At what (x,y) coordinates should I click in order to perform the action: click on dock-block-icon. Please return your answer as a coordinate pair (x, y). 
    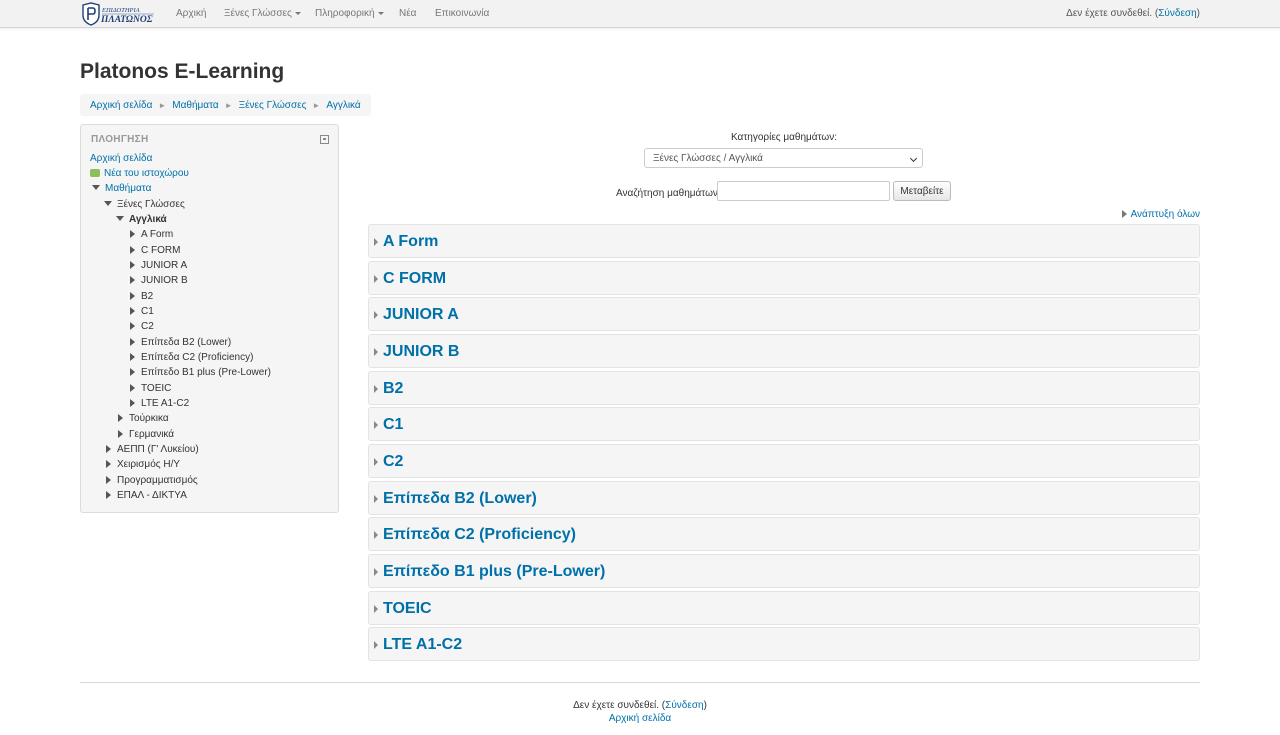
    Looking at the image, I should click on (324, 139).